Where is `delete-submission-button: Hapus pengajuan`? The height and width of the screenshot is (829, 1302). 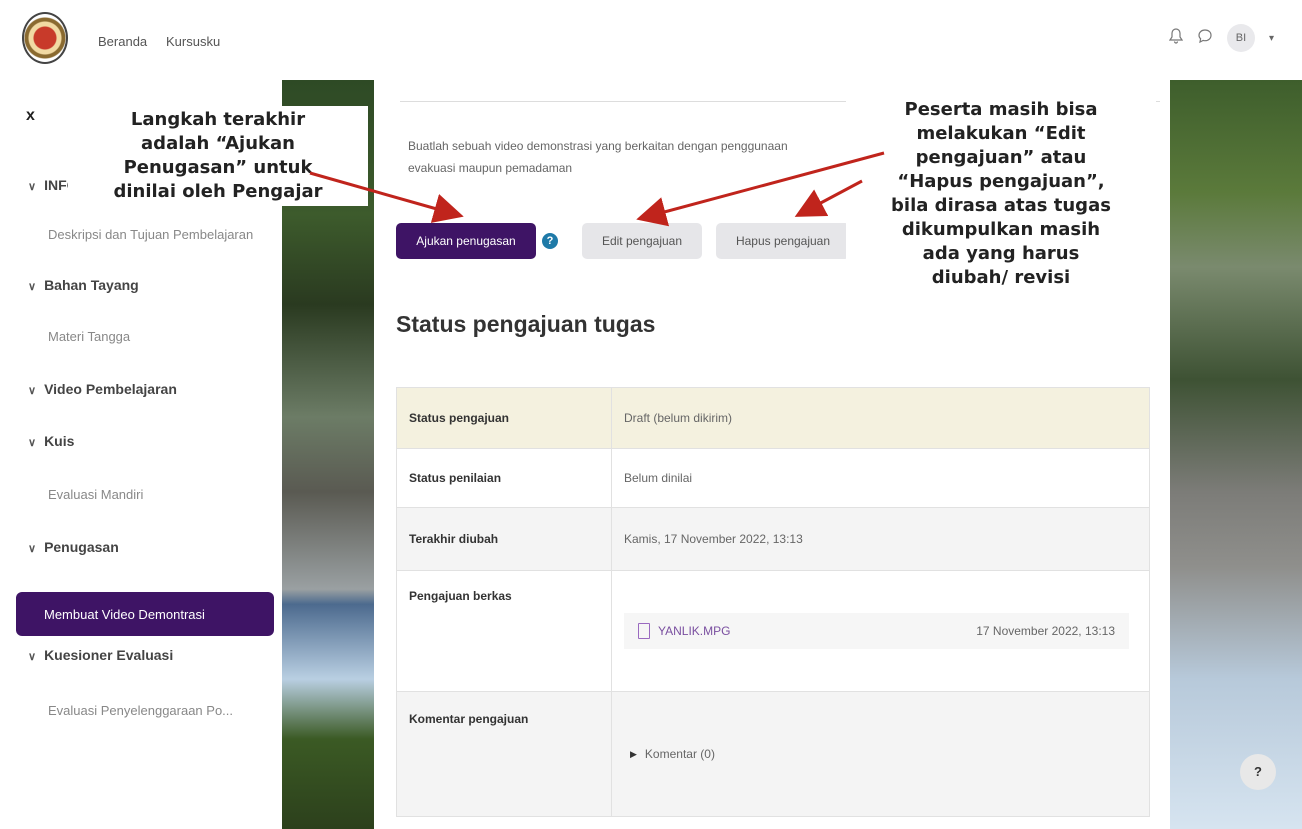 delete-submission-button: Hapus pengajuan is located at coordinates (783, 241).